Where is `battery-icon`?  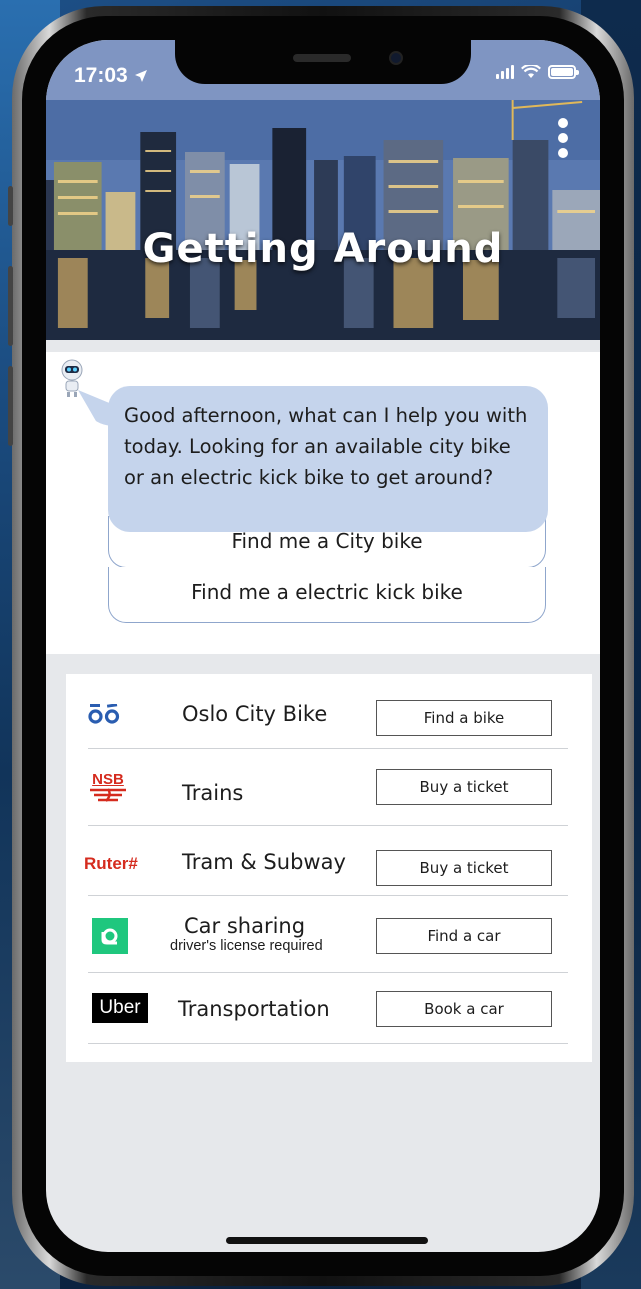 battery-icon is located at coordinates (563, 72).